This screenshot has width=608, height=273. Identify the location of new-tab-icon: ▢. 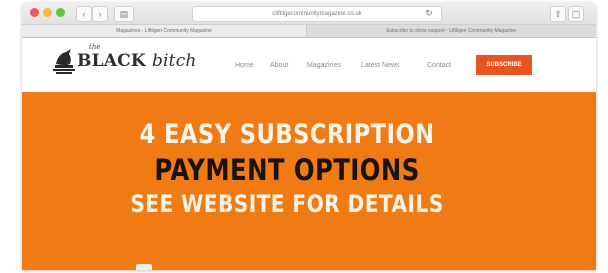
(576, 14).